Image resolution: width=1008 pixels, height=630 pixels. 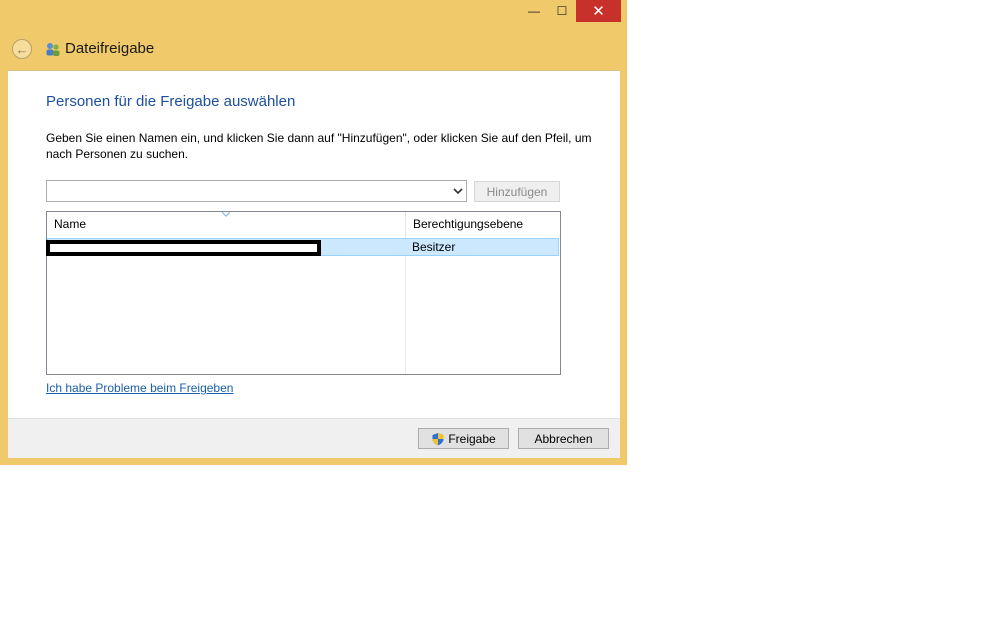 What do you see at coordinates (534, 11) in the screenshot?
I see `minimize-button: —` at bounding box center [534, 11].